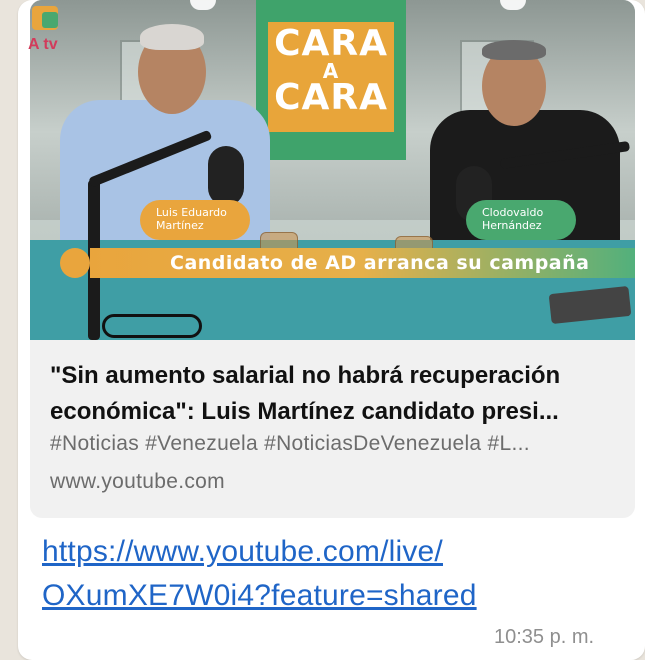 This screenshot has height=660, width=645. Describe the element at coordinates (137, 481) in the screenshot. I see `preview-domain: www.youtube.com` at that location.